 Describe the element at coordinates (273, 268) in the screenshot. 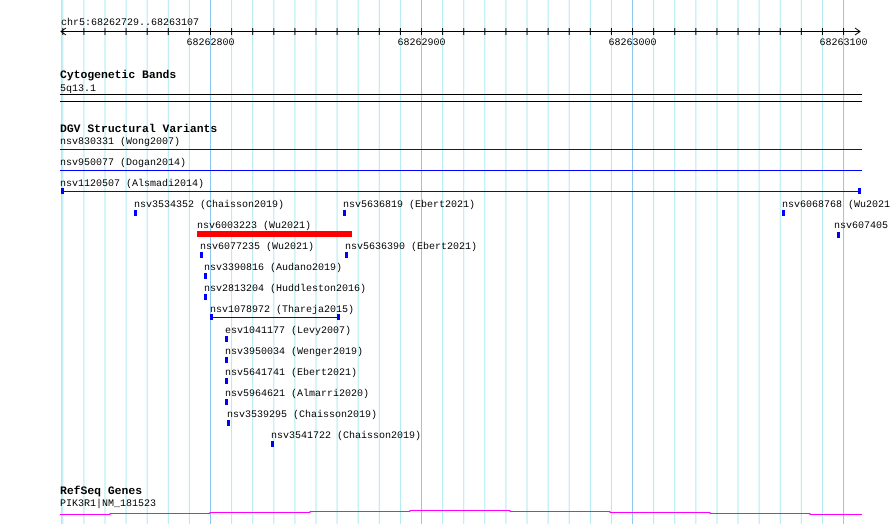

I see `variant-label: nsv3390816 (Audano2019)` at that location.